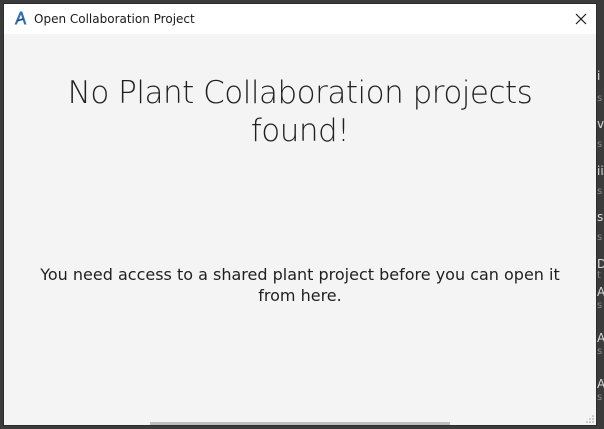  What do you see at coordinates (300, 112) in the screenshot?
I see `empty-state-heading: No Plant Collaboration projects found!` at bounding box center [300, 112].